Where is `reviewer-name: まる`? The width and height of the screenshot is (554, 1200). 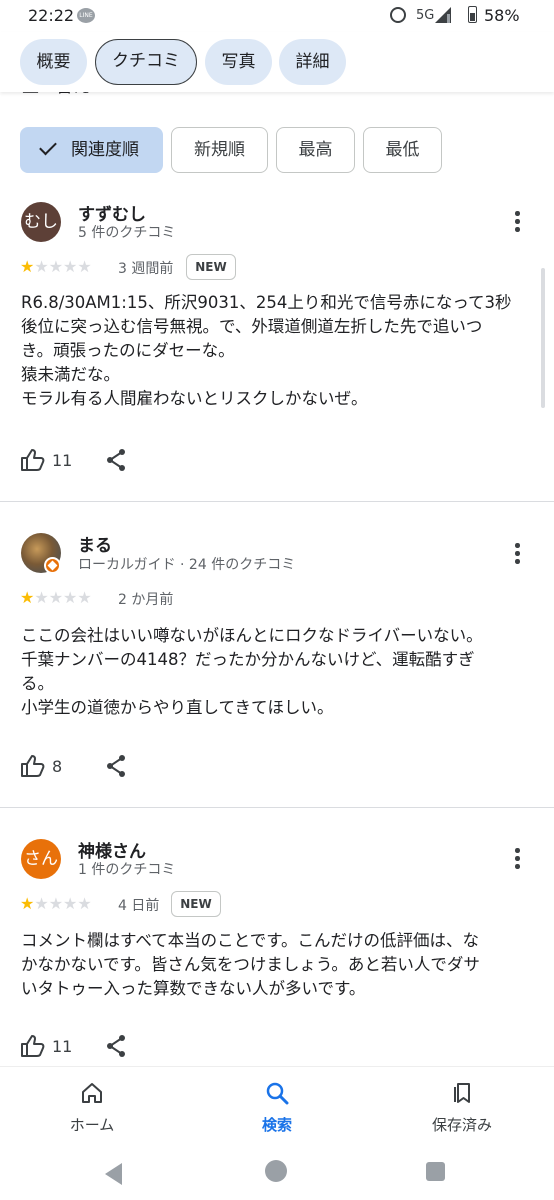 reviewer-name: まる is located at coordinates (95, 543).